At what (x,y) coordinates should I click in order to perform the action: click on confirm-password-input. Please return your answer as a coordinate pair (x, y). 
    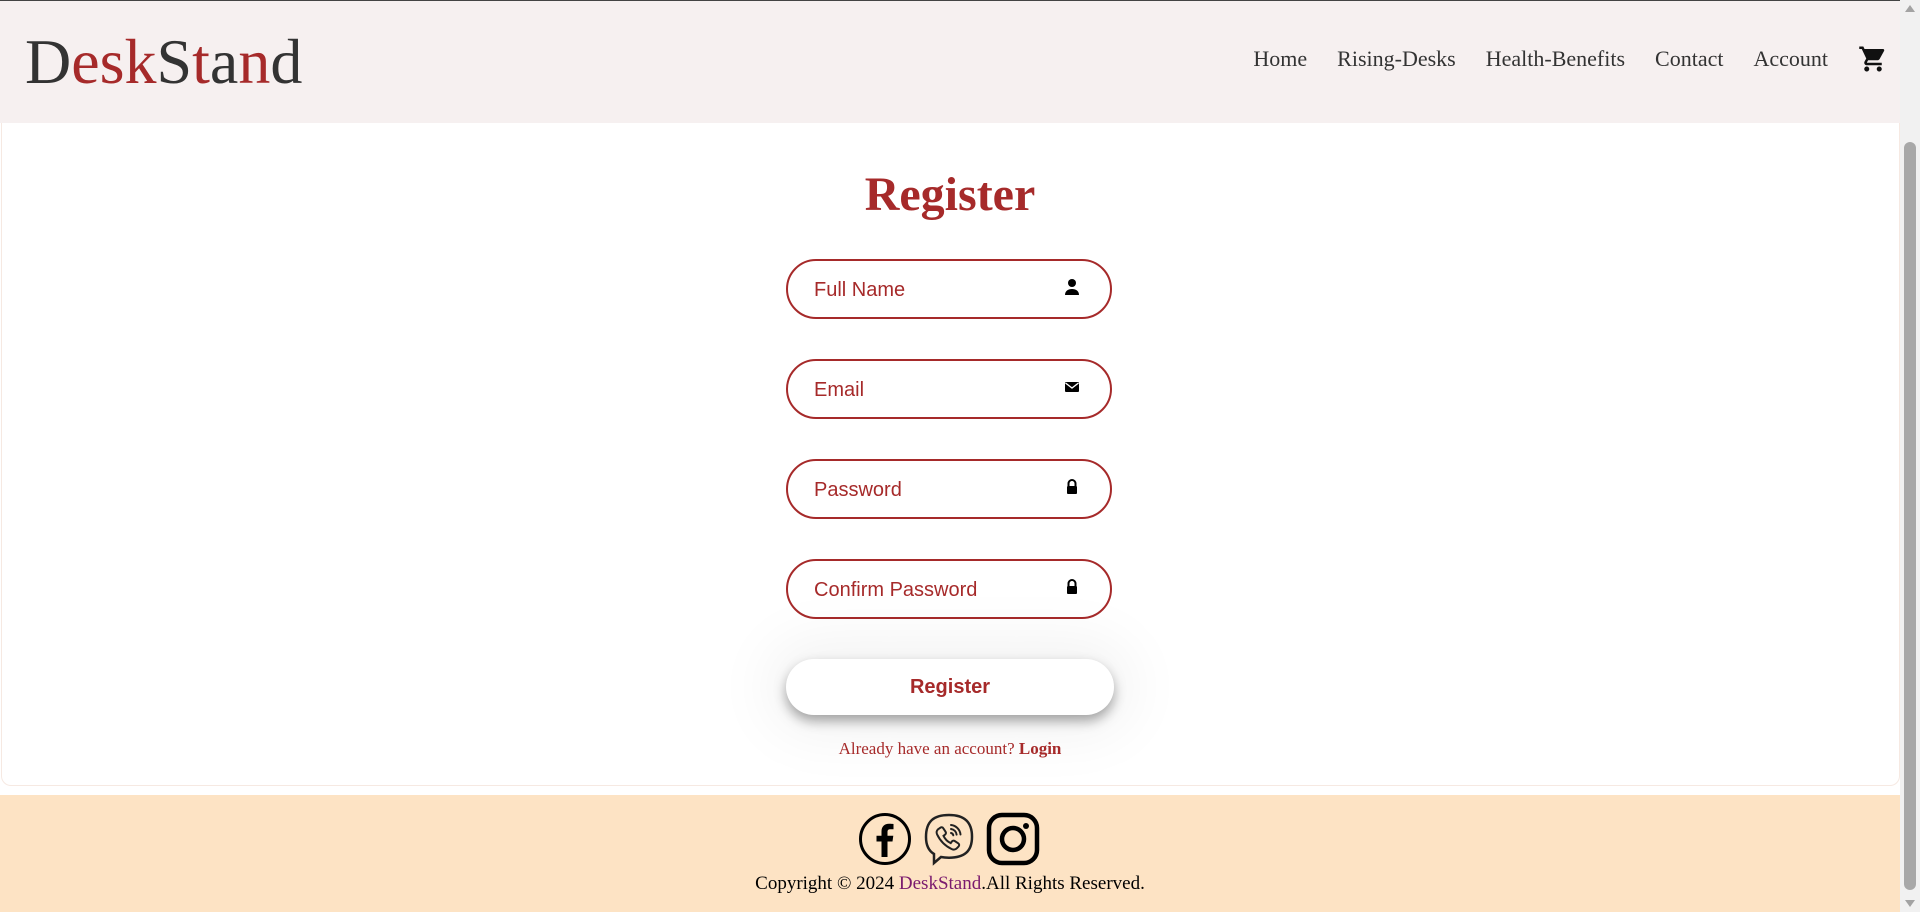
    Looking at the image, I should click on (934, 590).